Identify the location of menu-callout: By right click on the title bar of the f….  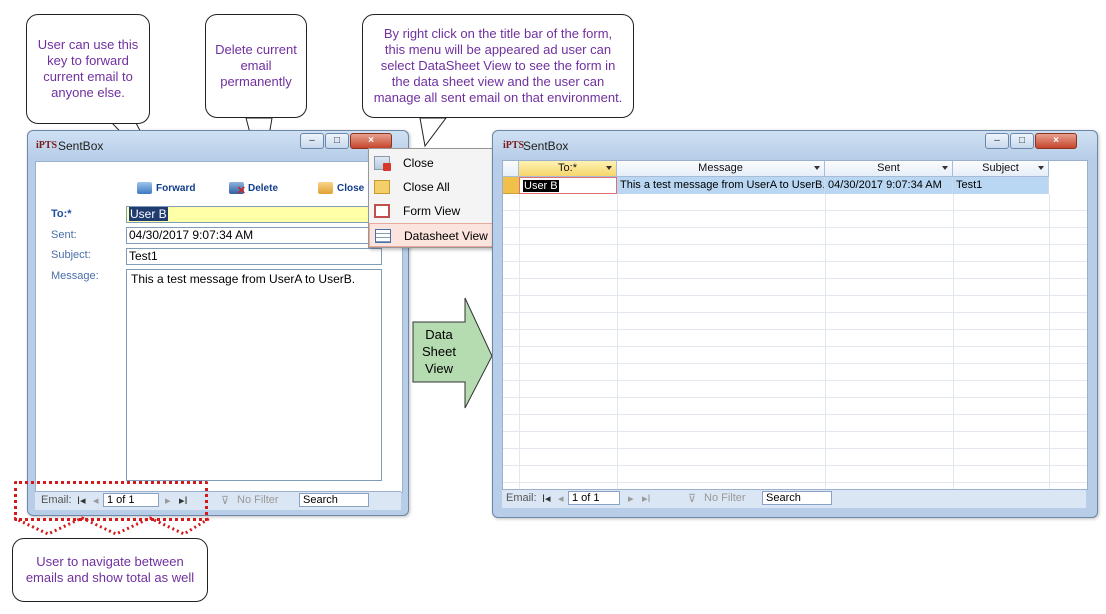
(498, 66).